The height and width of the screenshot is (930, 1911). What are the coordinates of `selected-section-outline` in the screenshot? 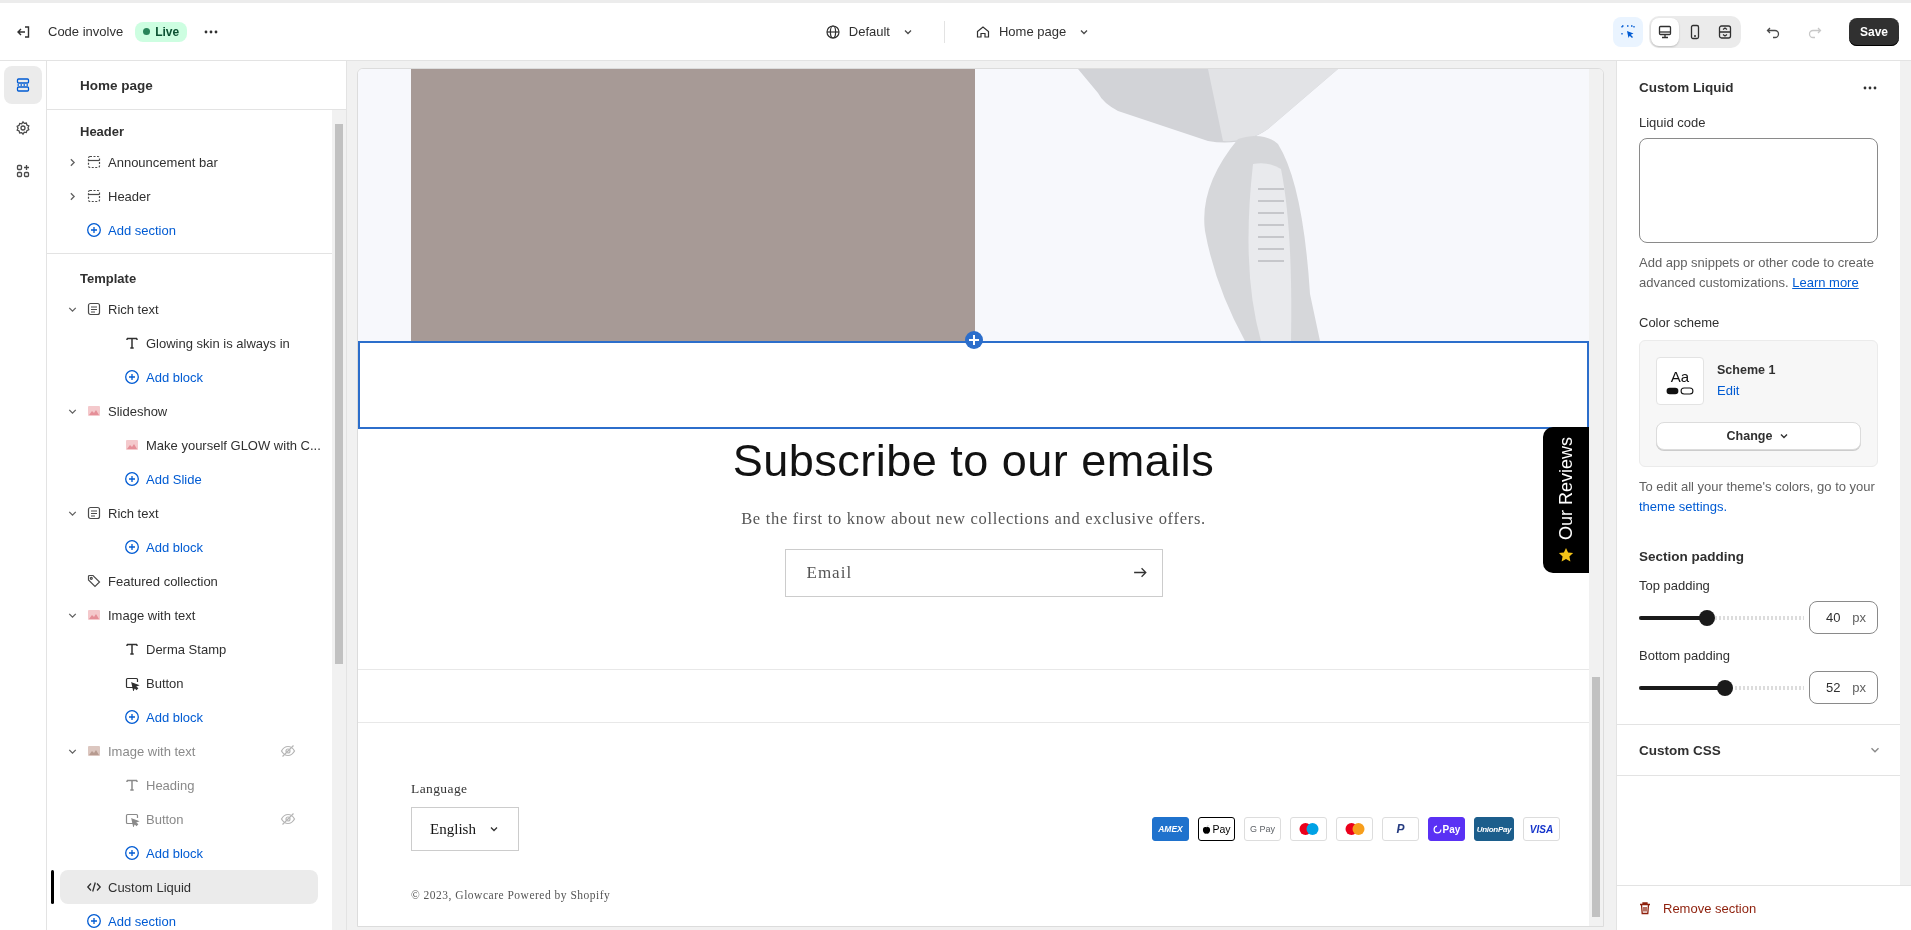 It's located at (973, 385).